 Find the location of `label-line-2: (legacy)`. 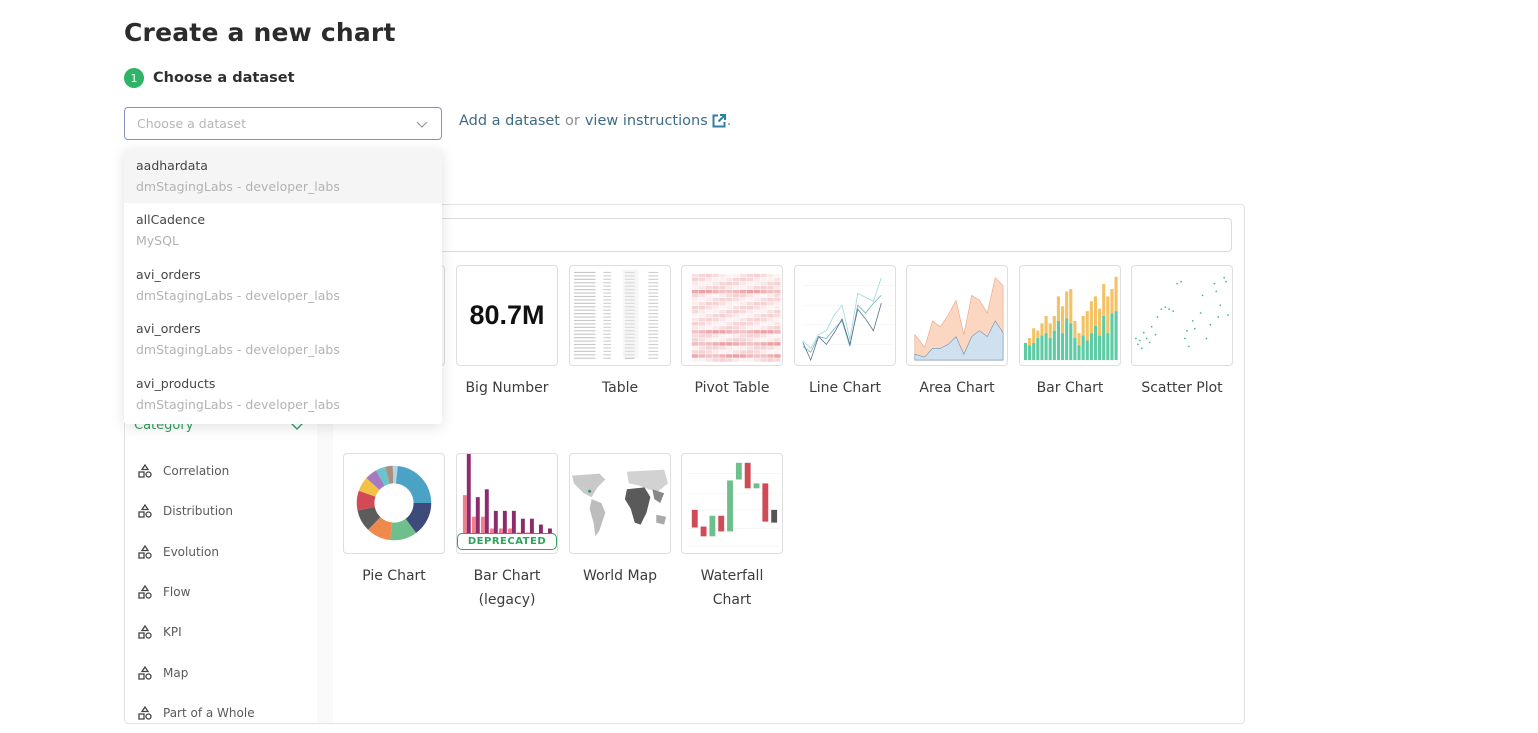

label-line-2: (legacy) is located at coordinates (507, 600).